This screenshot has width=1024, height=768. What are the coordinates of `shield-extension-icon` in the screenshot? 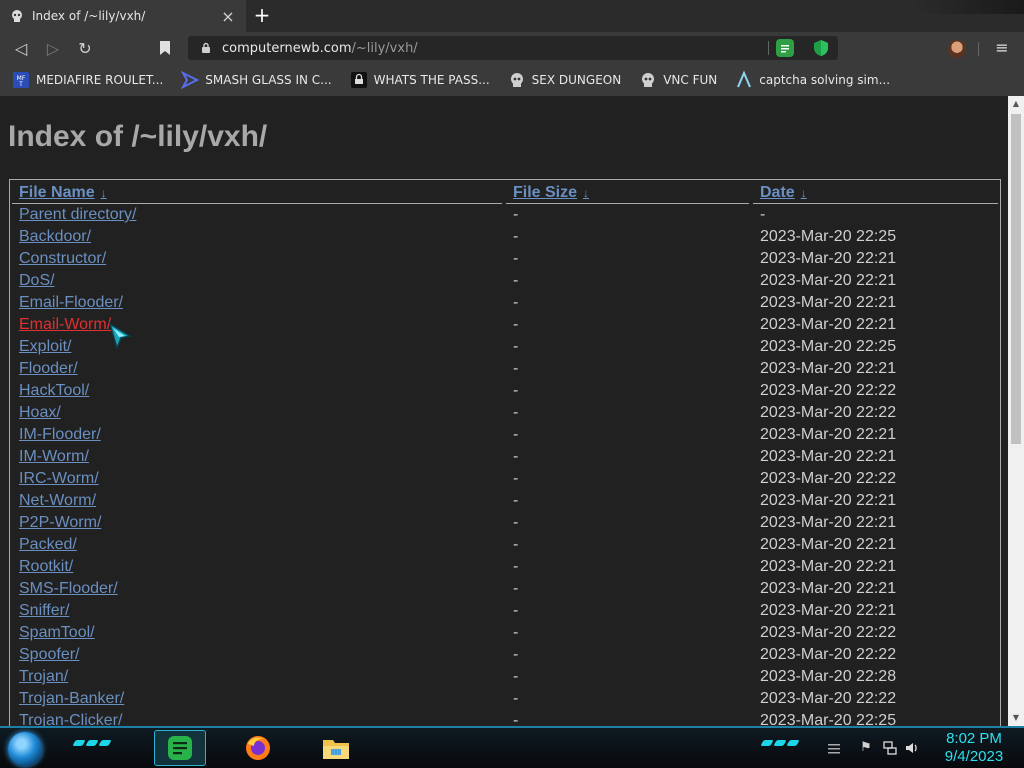 It's located at (821, 48).